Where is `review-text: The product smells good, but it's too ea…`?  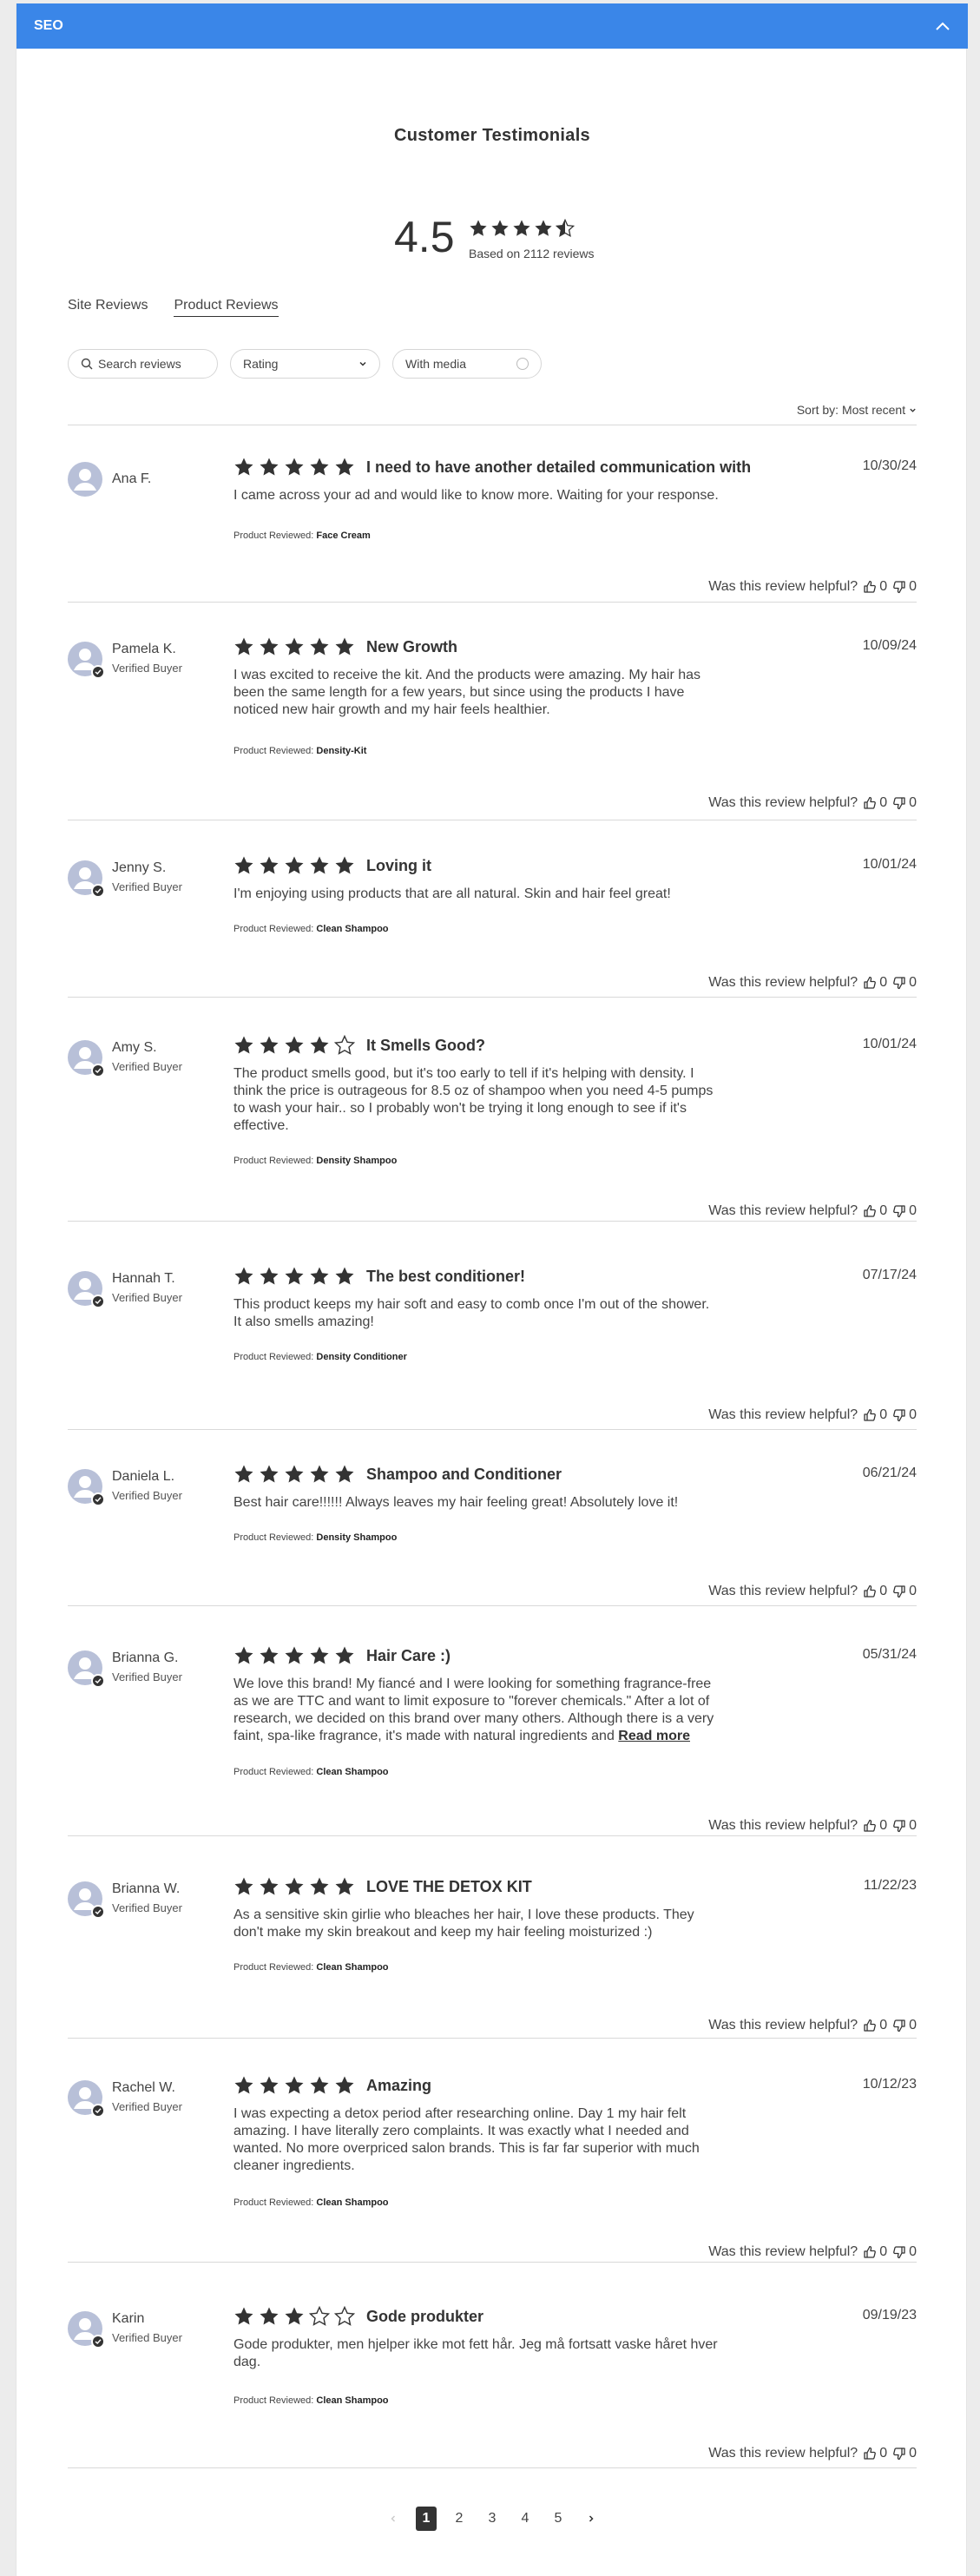 review-text: The product smells good, but it's too ea… is located at coordinates (473, 1099).